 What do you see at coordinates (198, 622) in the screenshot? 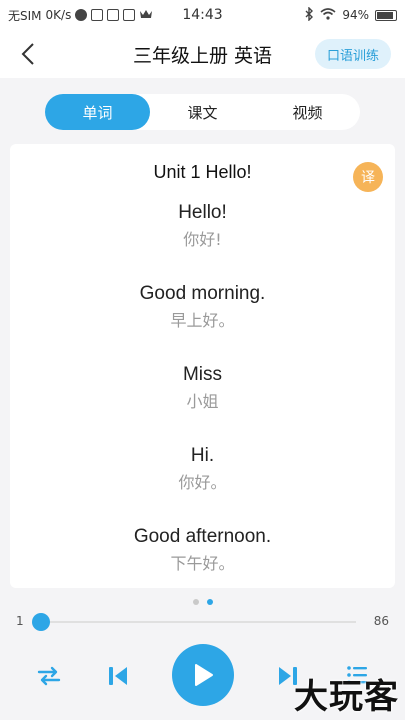
I see `progress-track` at bounding box center [198, 622].